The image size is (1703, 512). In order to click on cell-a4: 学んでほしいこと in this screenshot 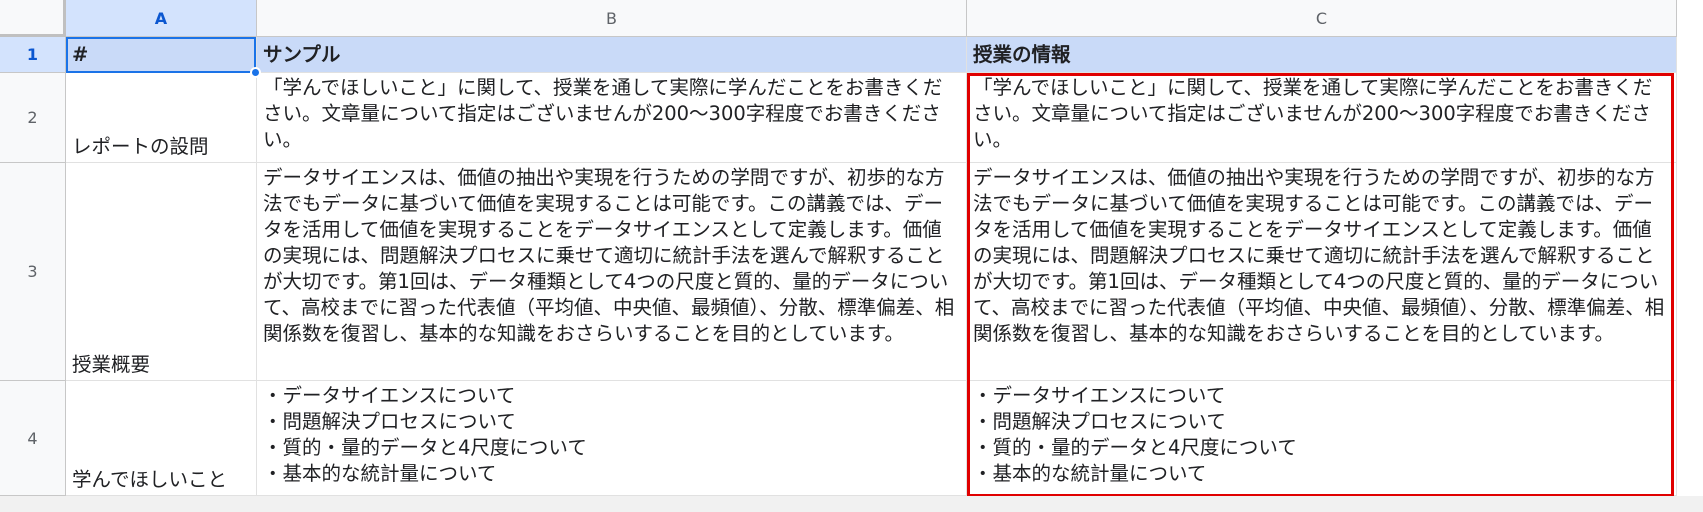, I will do `click(161, 438)`.